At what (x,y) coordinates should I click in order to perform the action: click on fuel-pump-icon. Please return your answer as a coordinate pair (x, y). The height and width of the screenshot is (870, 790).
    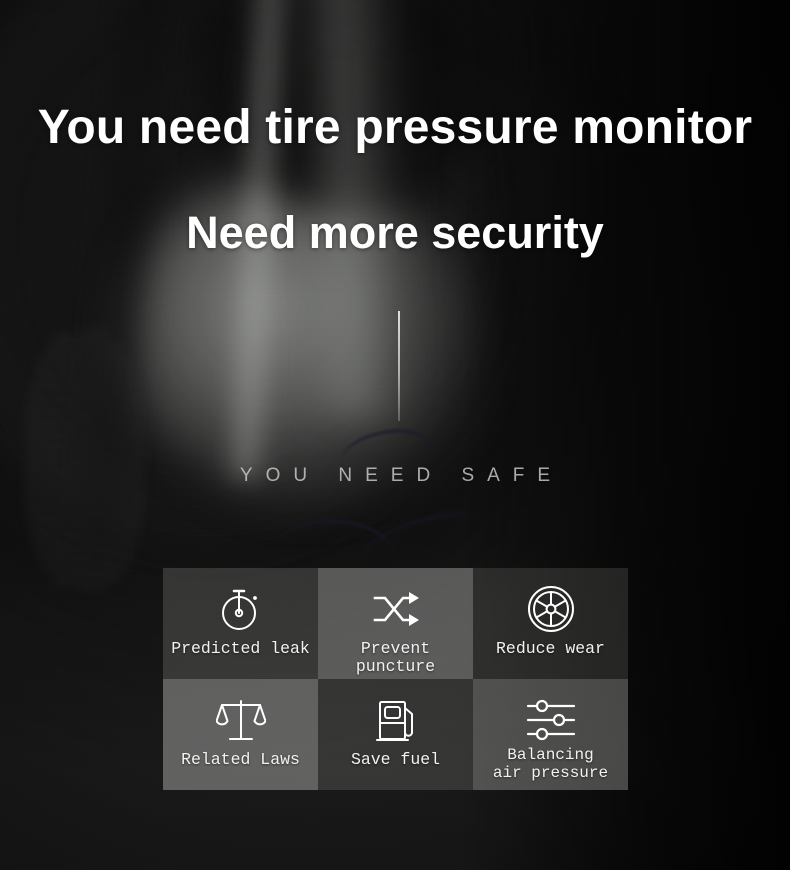
    Looking at the image, I should click on (396, 720).